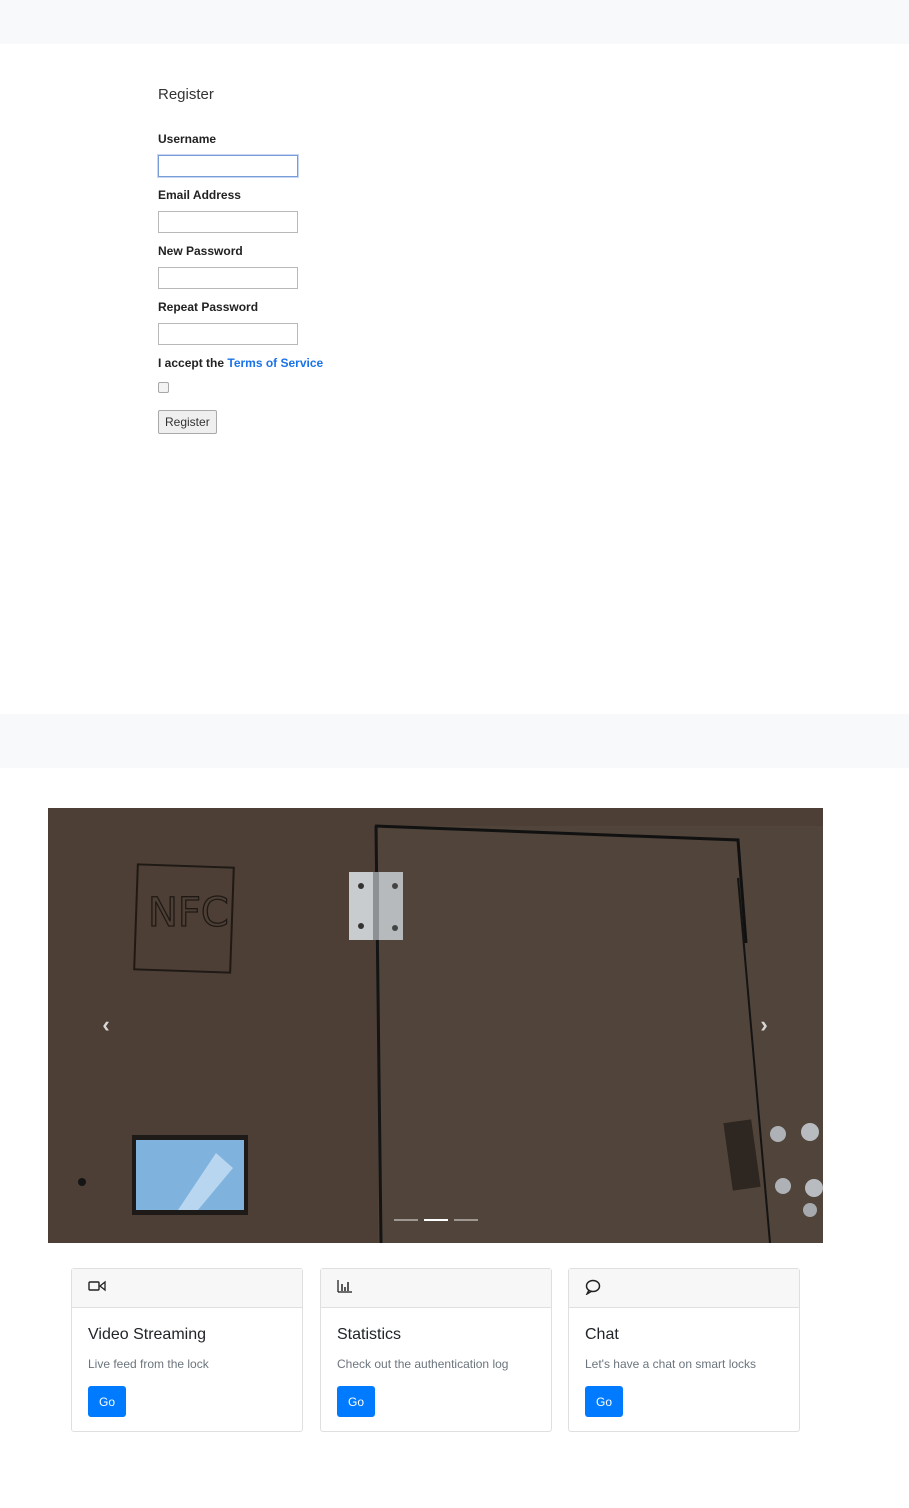  I want to click on username-input, so click(228, 166).